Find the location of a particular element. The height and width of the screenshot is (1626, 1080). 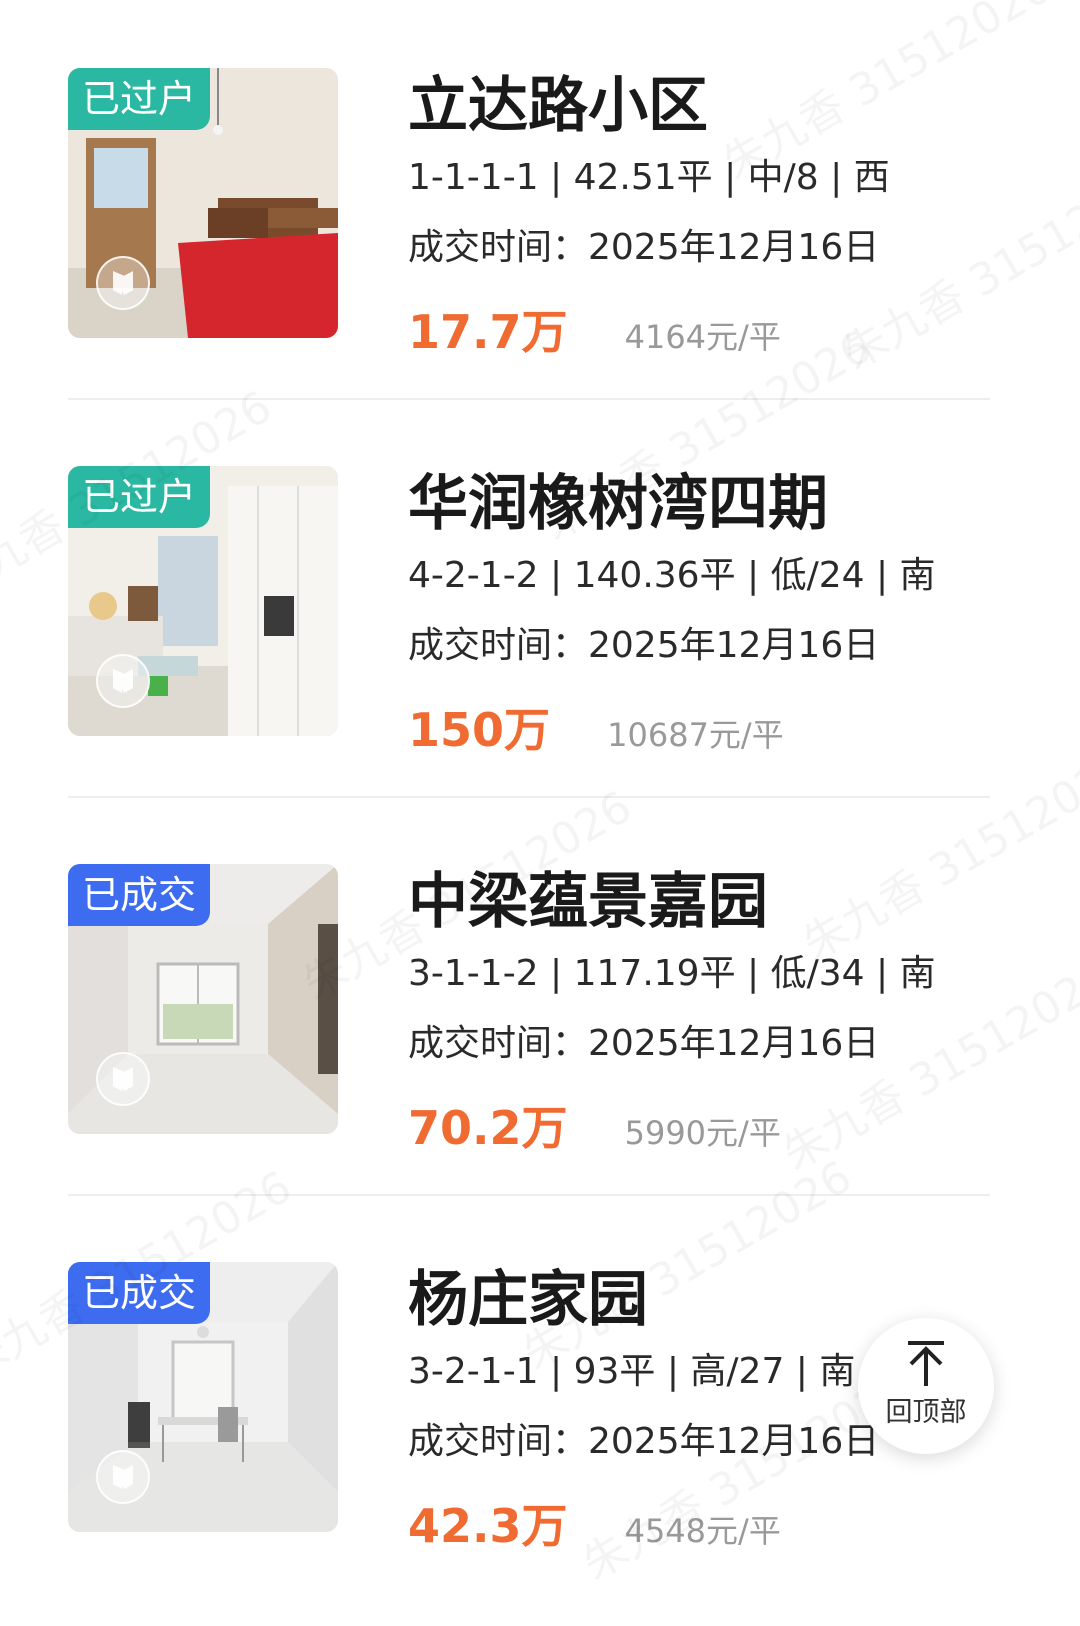

back-to-top-label: 回顶部 is located at coordinates (926, 1412).